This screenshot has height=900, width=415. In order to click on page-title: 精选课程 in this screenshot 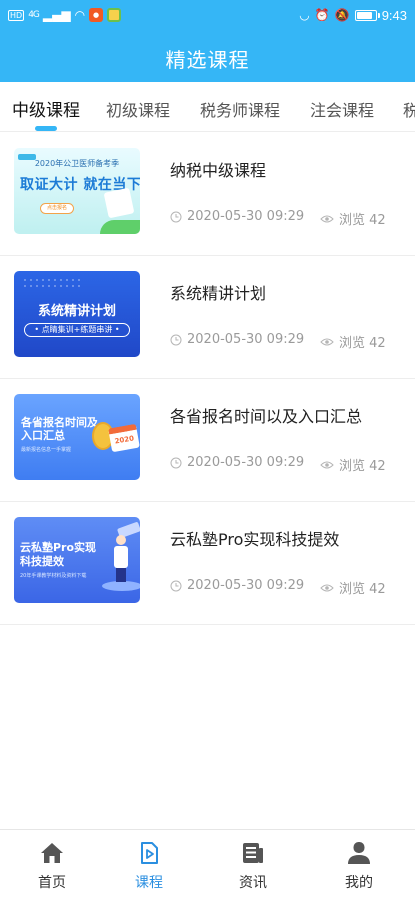, I will do `click(207, 60)`.